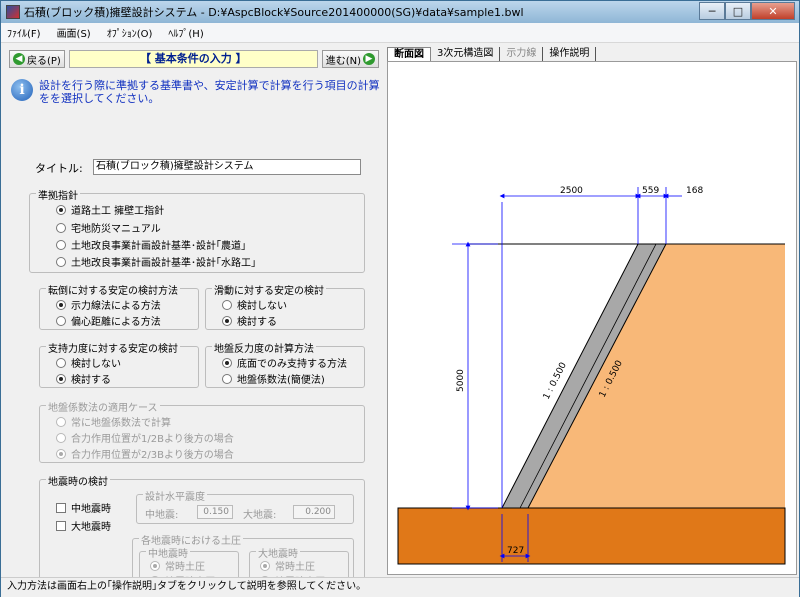 This screenshot has height=597, width=800. I want to click on minimize-button: ─, so click(712, 11).